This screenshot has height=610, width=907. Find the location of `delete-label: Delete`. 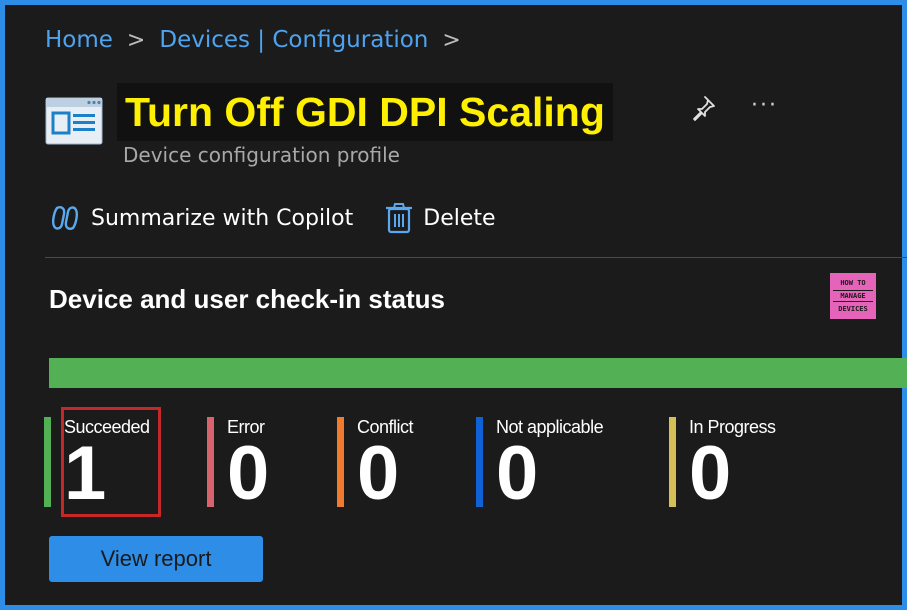

delete-label: Delete is located at coordinates (459, 218).